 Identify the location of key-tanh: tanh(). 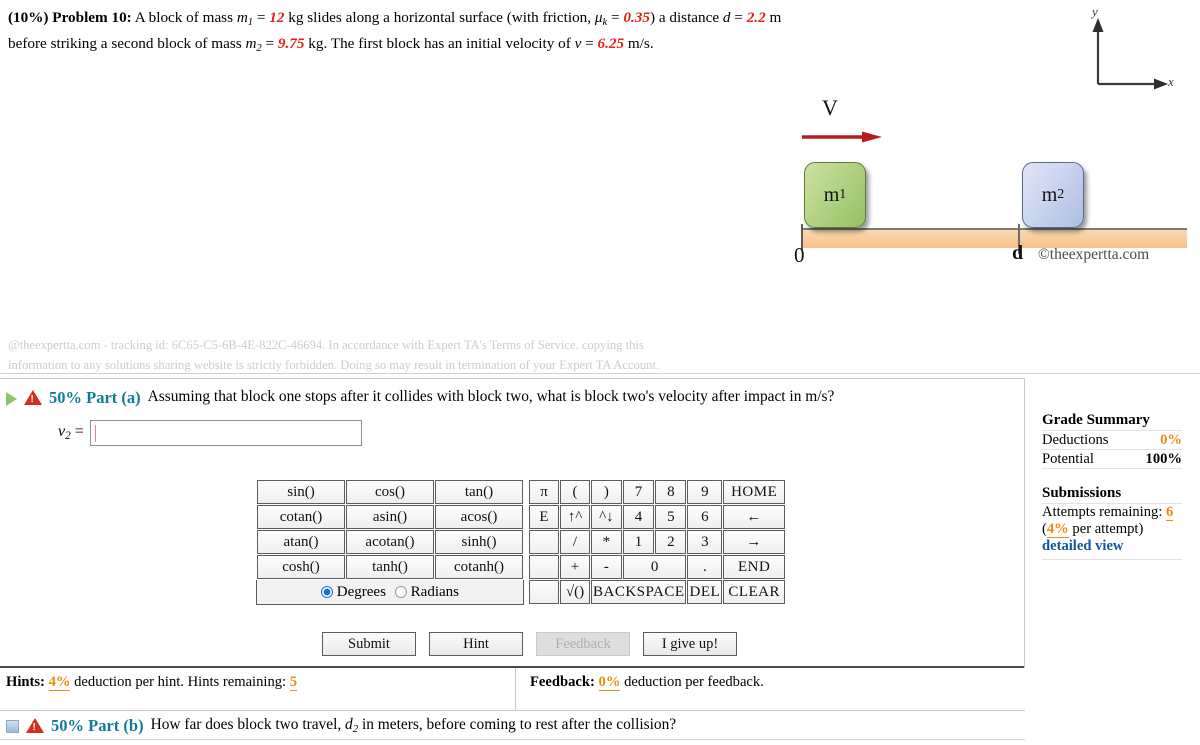
(390, 567).